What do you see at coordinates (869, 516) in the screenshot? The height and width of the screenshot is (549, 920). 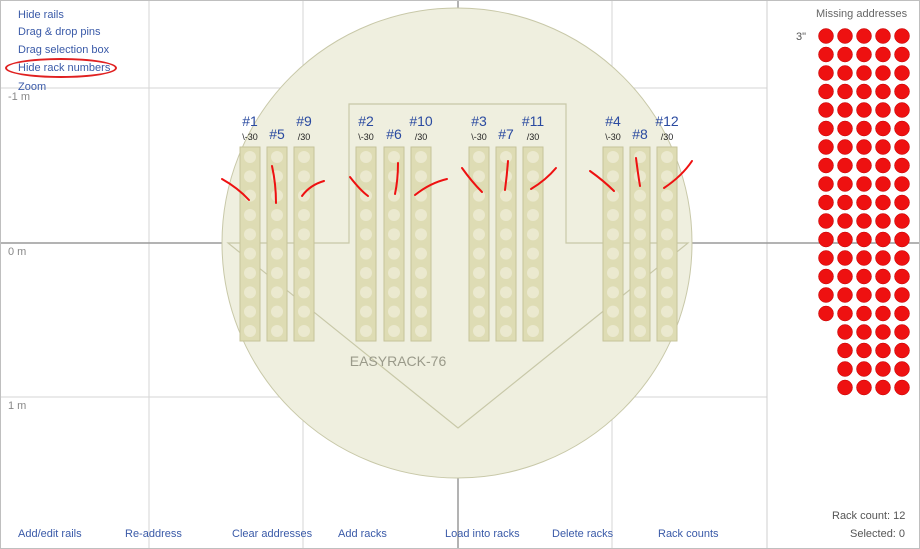 I see `rack-count-label: Rack count: 12` at bounding box center [869, 516].